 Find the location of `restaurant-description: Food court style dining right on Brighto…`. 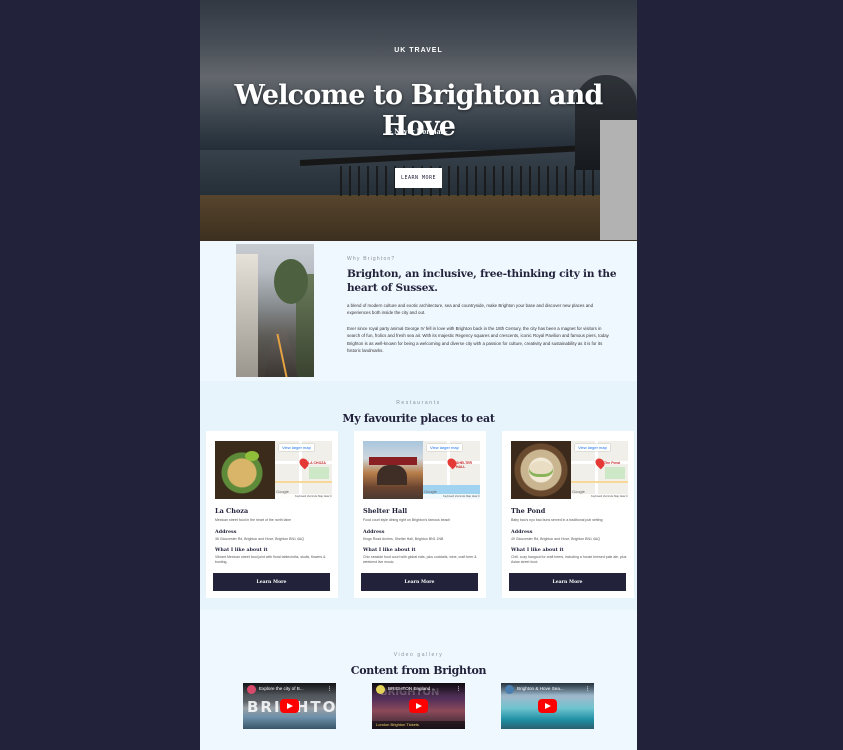

restaurant-description: Food court style dining right on Brighto… is located at coordinates (407, 520).